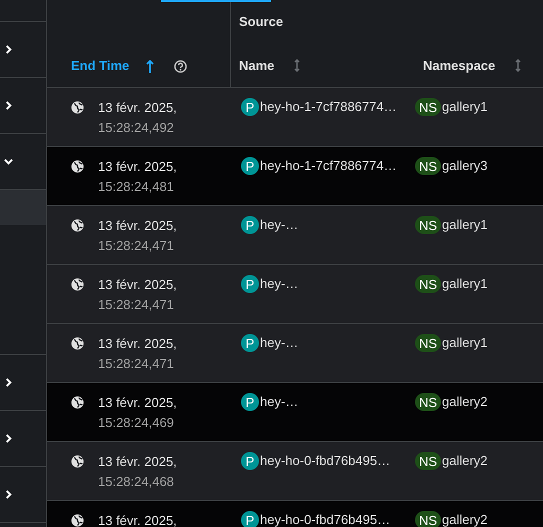  What do you see at coordinates (136, 482) in the screenshot?
I see `time-text: 15:28:24,468` at bounding box center [136, 482].